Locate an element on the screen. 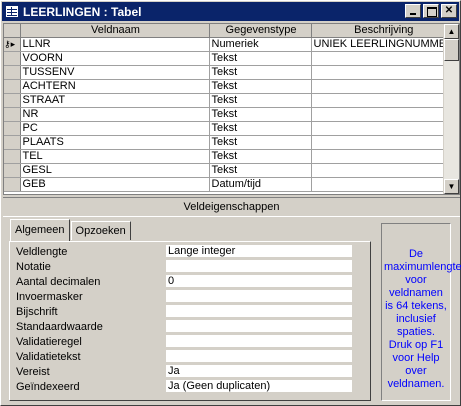 This screenshot has height=406, width=461. arrow-down-icon: ▼ is located at coordinates (451, 186).